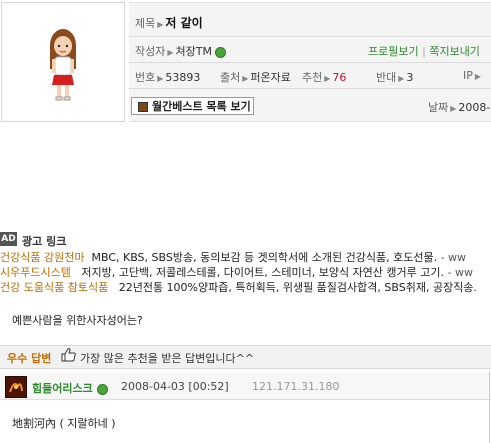 This screenshot has width=491, height=443. I want to click on title-row: 제목 ▶ 저 같이, so click(169, 22).